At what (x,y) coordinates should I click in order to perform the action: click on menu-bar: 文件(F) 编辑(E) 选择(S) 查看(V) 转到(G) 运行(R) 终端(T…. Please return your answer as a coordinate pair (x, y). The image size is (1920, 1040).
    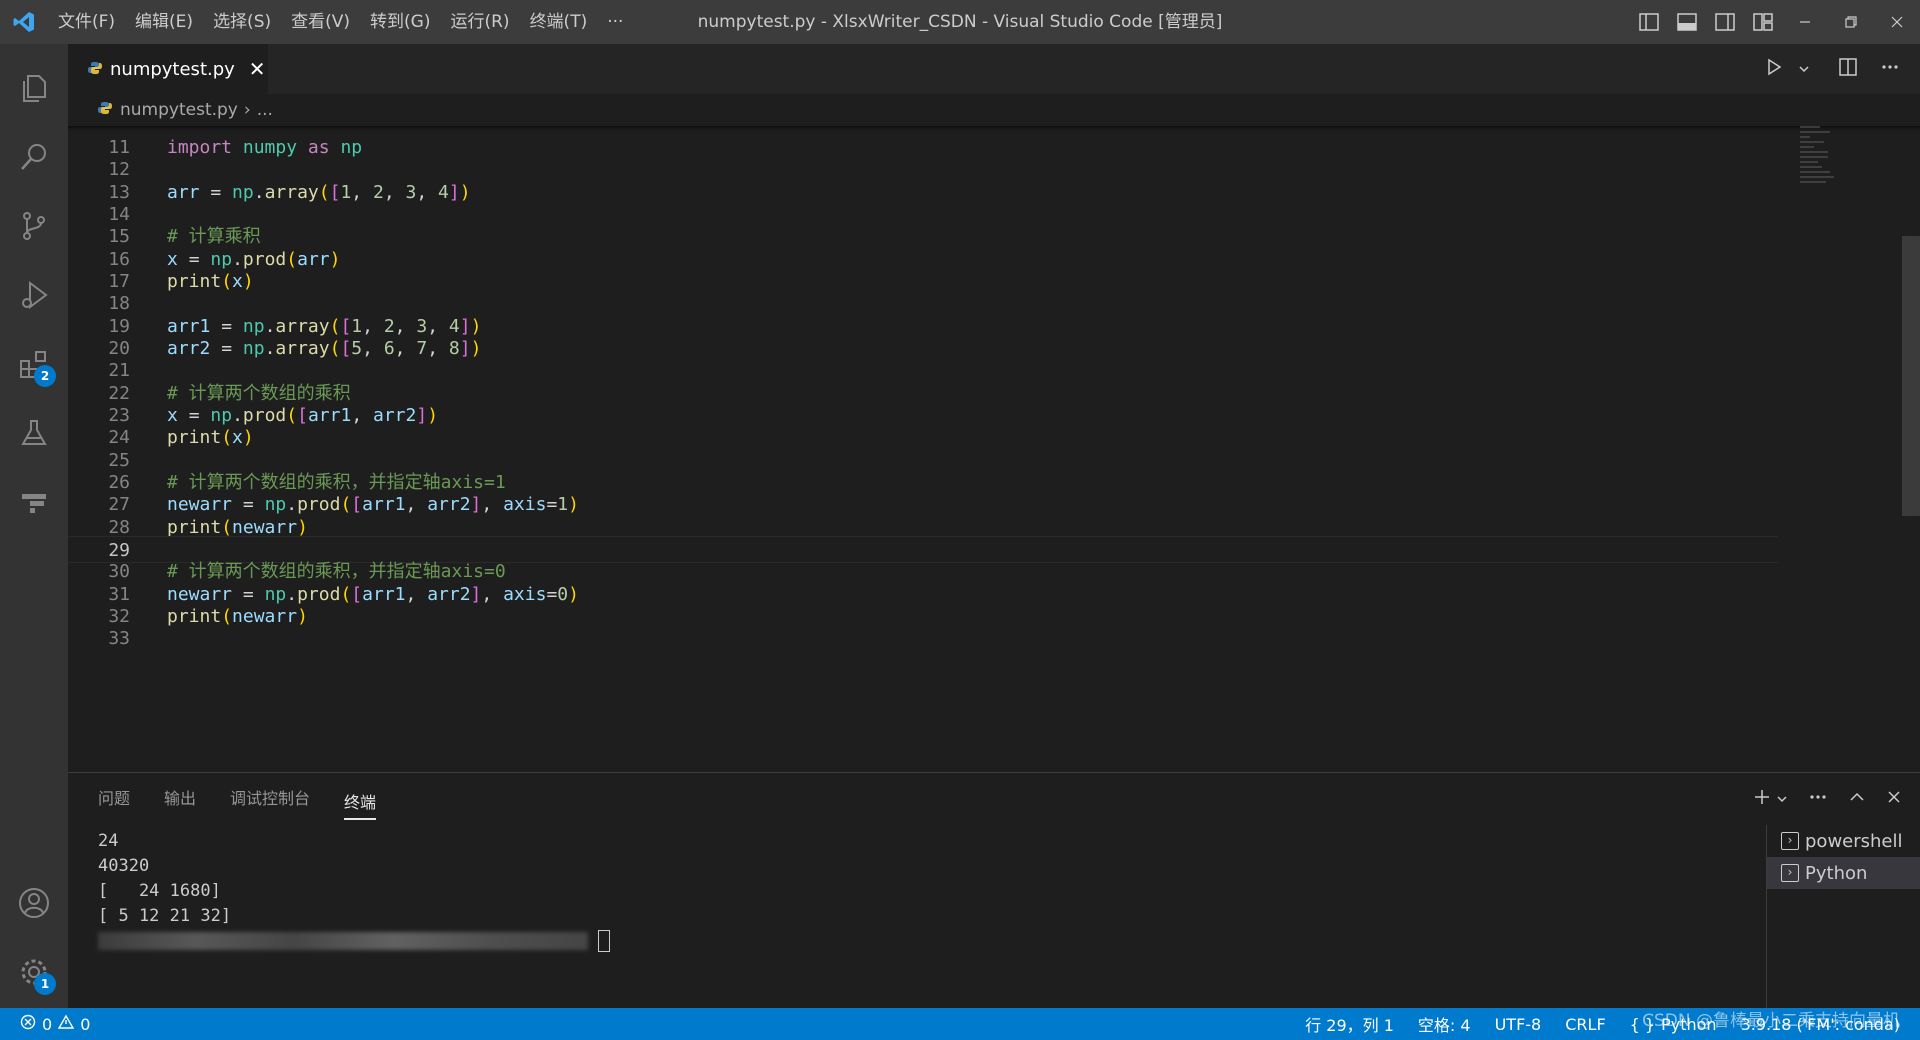
    Looking at the image, I should click on (340, 22).